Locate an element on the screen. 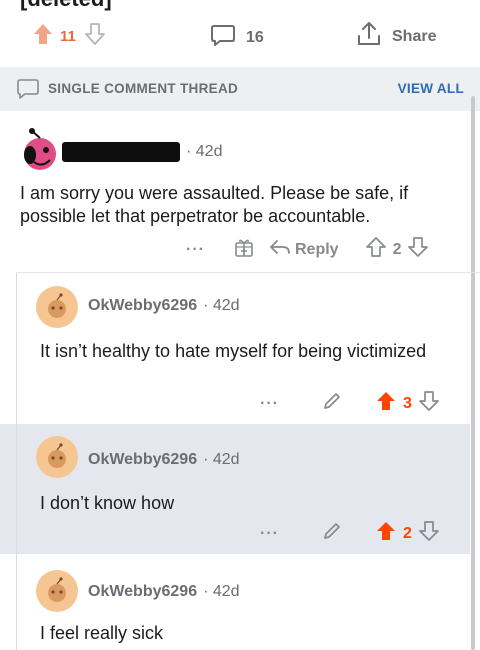 The width and height of the screenshot is (480, 650). comment-bubble-icon is located at coordinates (223, 37).